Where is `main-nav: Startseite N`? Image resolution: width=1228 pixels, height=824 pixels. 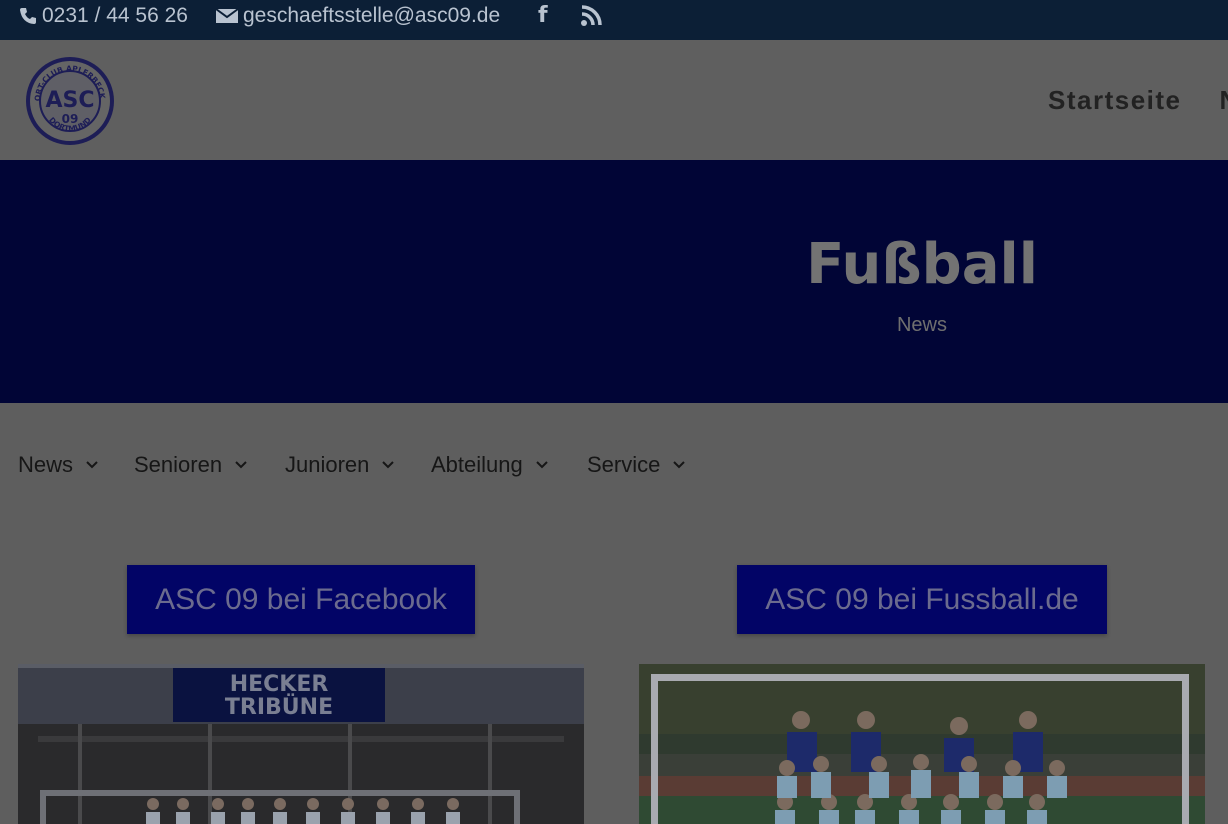 main-nav: Startseite N is located at coordinates (1138, 100).